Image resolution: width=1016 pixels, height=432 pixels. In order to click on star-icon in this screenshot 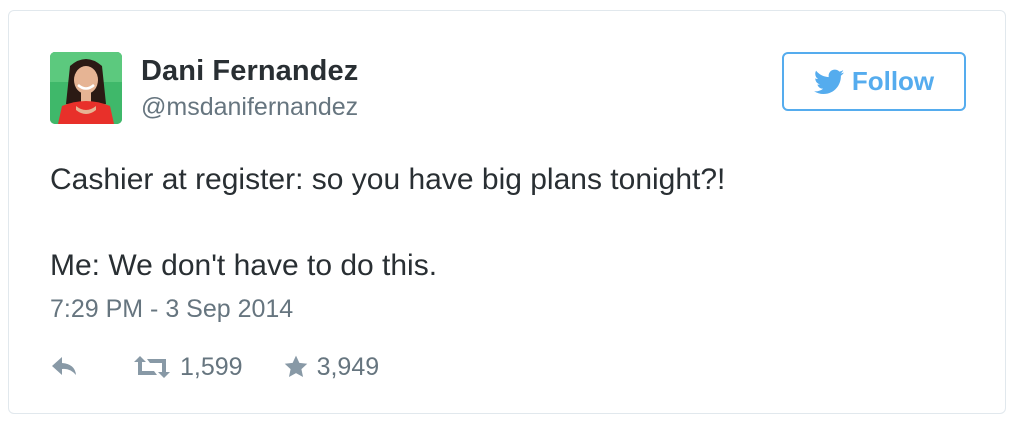, I will do `click(295, 366)`.